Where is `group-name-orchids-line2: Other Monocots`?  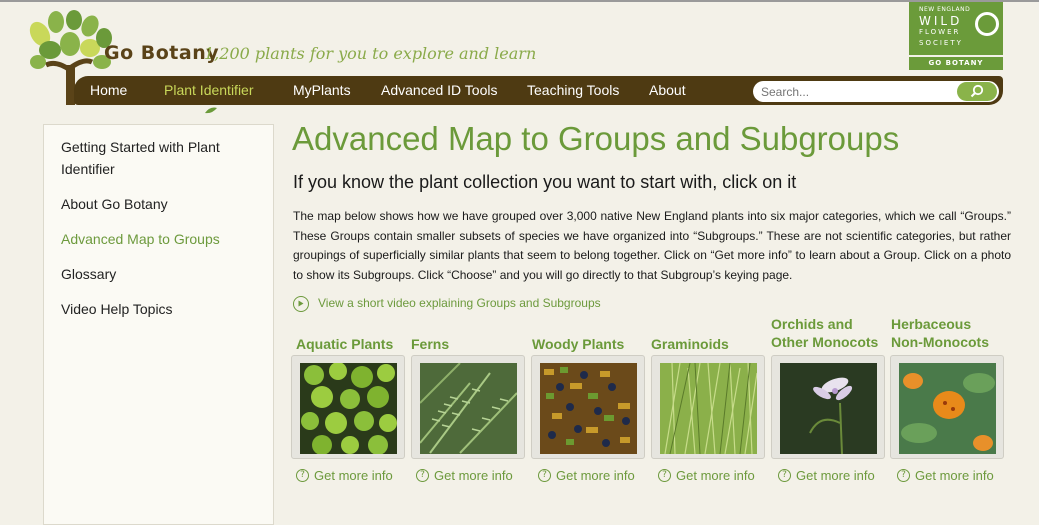 group-name-orchids-line2: Other Monocots is located at coordinates (824, 342).